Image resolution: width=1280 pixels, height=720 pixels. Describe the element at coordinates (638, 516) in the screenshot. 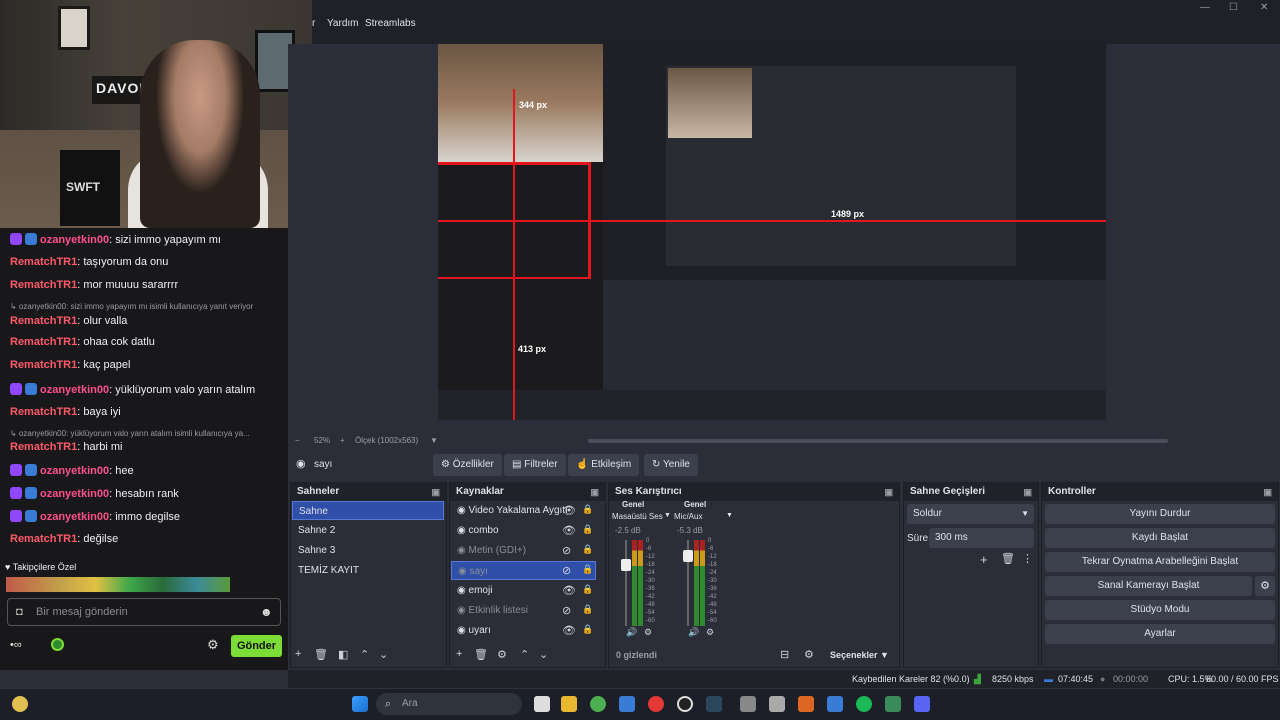

I see `channel-name: Masaüstü Ses` at that location.